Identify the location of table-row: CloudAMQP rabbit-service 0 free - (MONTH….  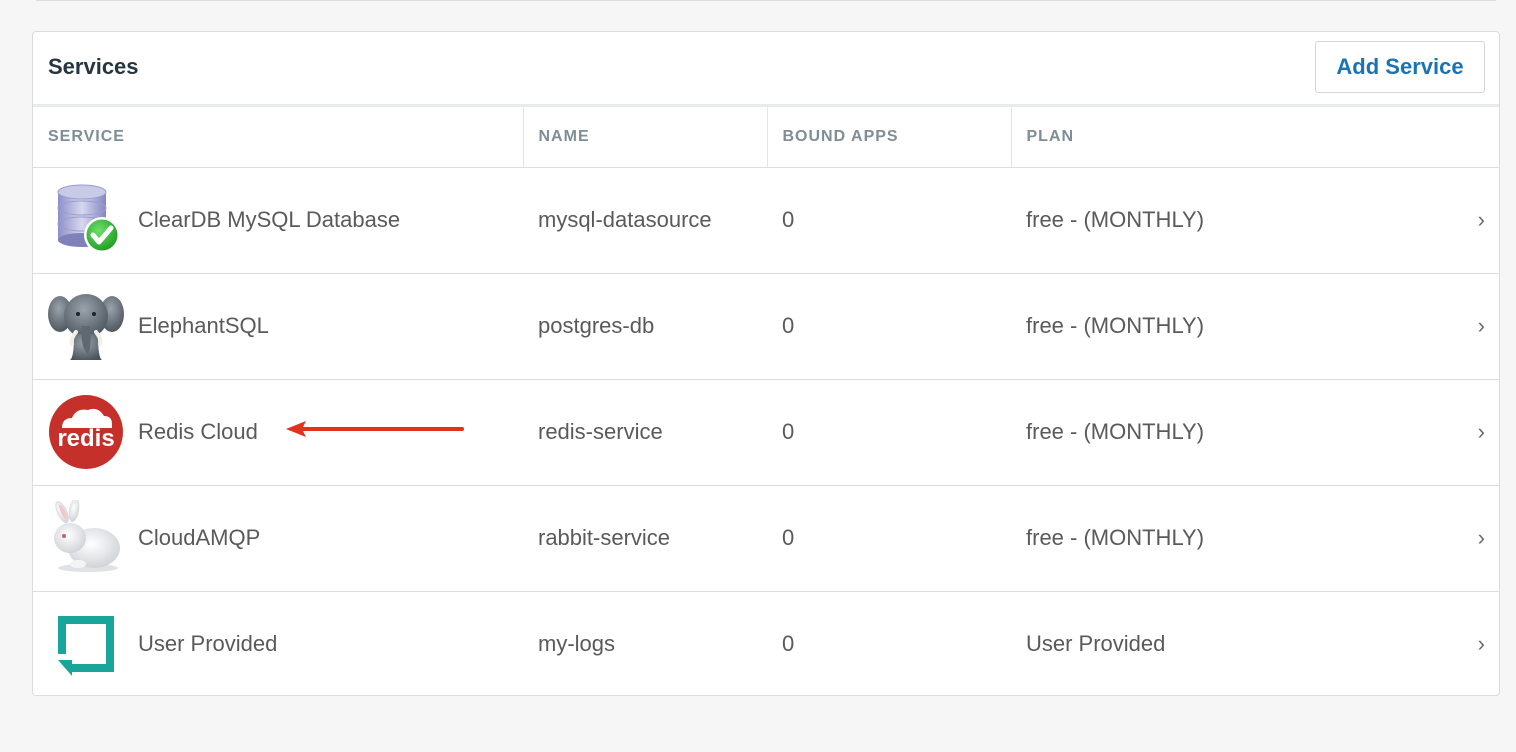
(766, 538).